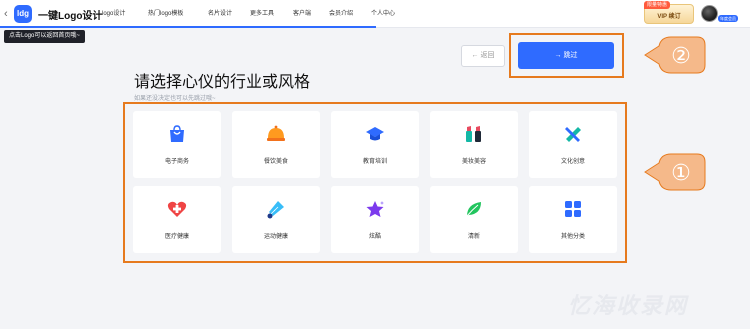 This screenshot has height=329, width=750. I want to click on category-card-culture: 文化创意, so click(573, 144).